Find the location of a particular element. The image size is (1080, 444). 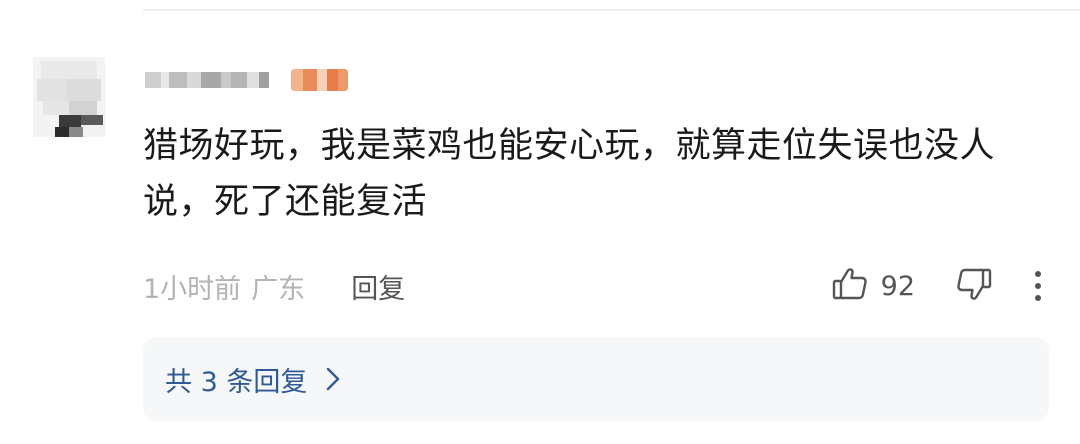

thumbs-down-icon is located at coordinates (974, 286).